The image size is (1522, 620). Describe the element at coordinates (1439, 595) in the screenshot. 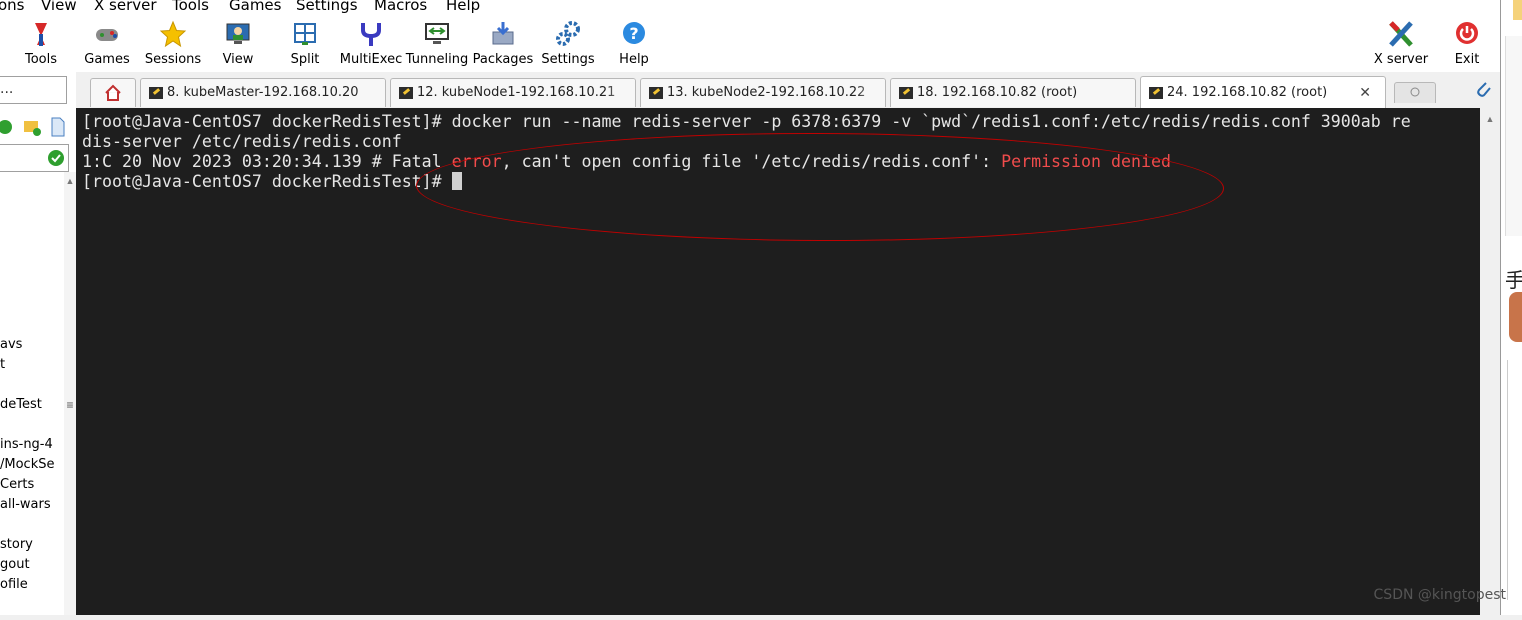

I see `watermark: CSDN @kingtopest` at that location.